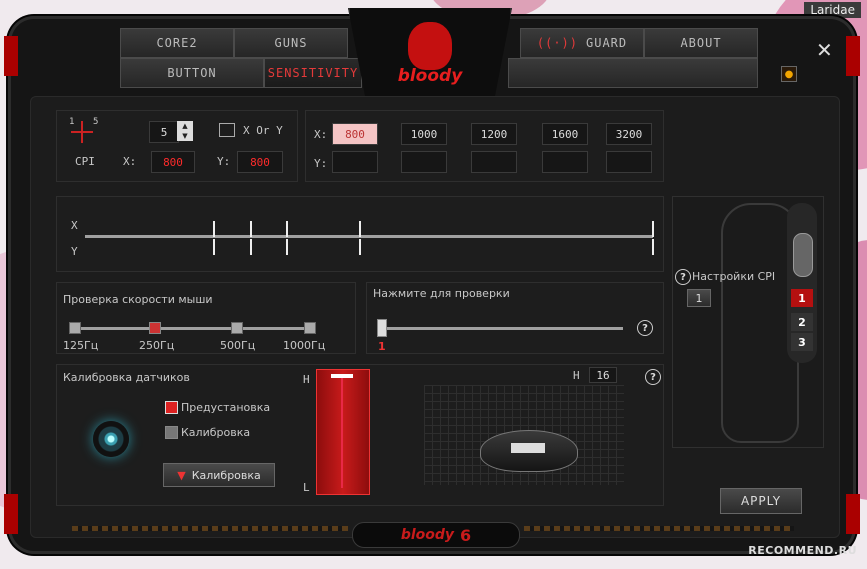 Image resolution: width=867 pixels, height=569 pixels. I want to click on height-label: H, so click(576, 375).